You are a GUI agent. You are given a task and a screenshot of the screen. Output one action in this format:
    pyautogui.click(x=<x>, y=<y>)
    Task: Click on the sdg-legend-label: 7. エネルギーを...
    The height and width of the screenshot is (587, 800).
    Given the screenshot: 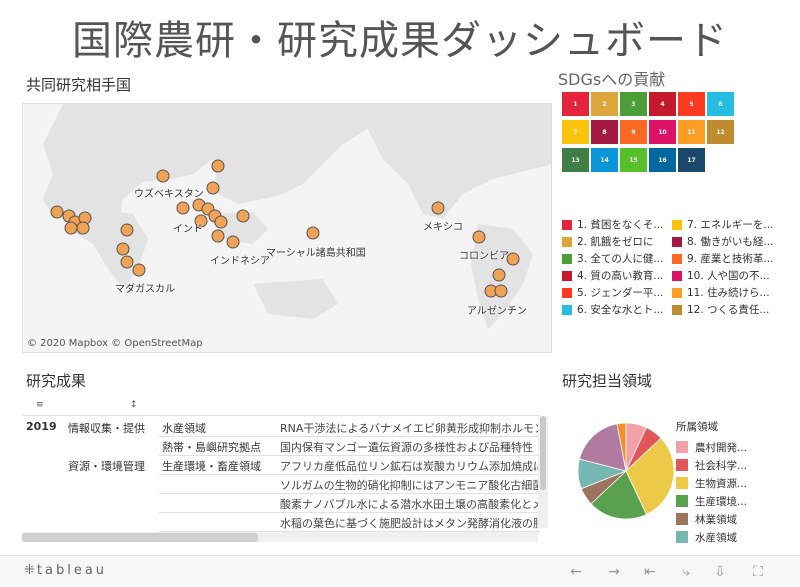 What is the action you would take?
    pyautogui.click(x=730, y=225)
    